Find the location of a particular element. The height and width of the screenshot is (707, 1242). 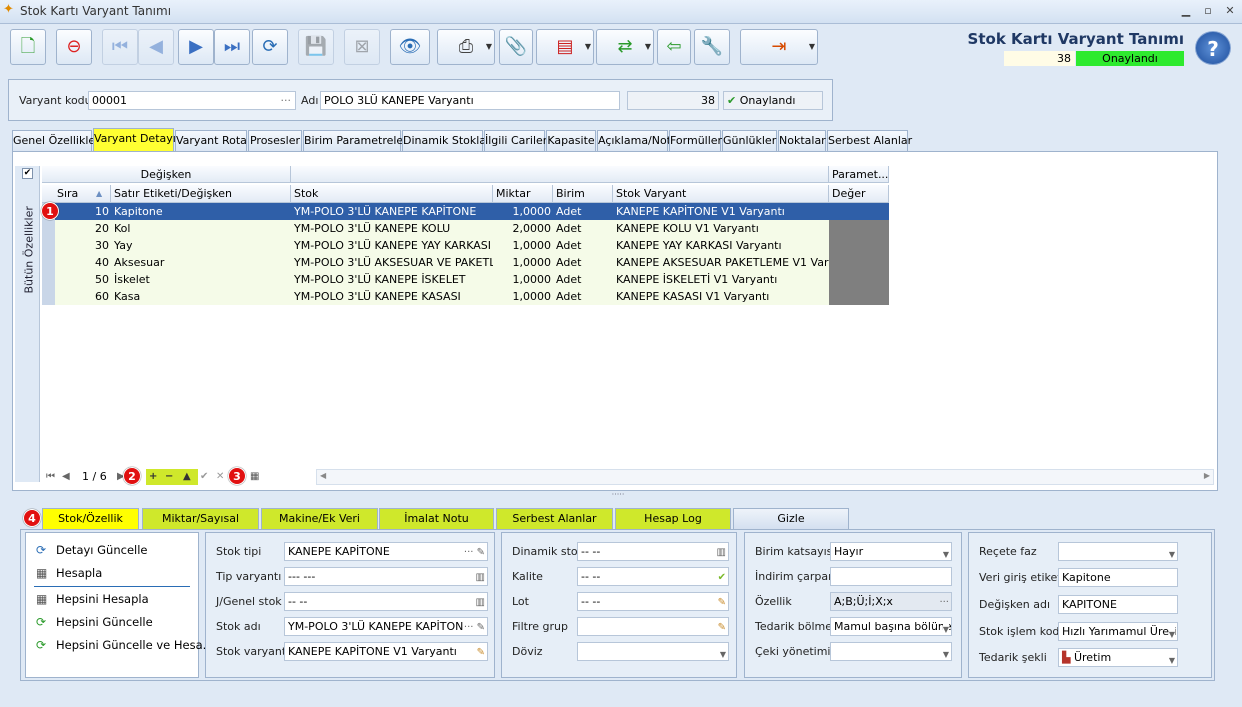

col-stok-varyant: Stok Varyant is located at coordinates (721, 194).